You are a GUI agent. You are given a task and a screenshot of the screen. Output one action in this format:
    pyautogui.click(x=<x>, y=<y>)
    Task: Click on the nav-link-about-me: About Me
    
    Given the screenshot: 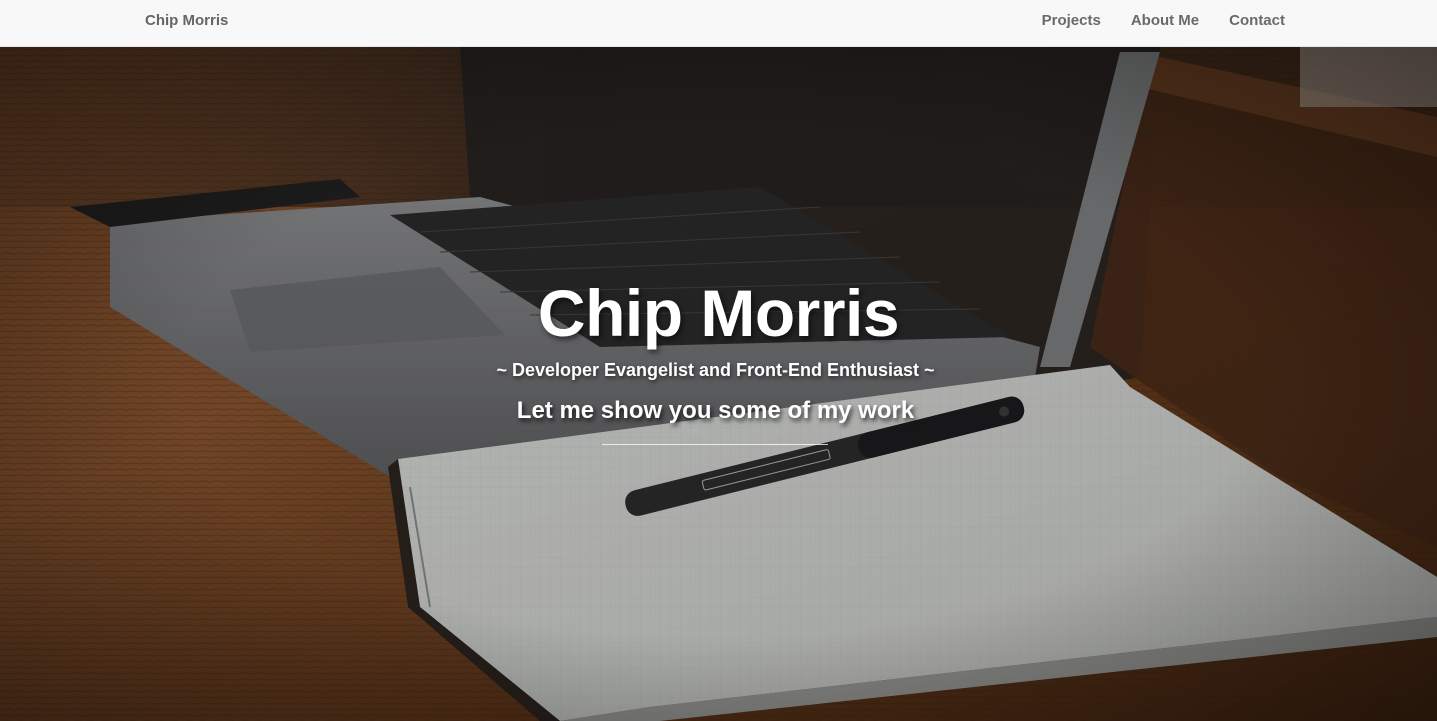 What is the action you would take?
    pyautogui.click(x=1165, y=20)
    